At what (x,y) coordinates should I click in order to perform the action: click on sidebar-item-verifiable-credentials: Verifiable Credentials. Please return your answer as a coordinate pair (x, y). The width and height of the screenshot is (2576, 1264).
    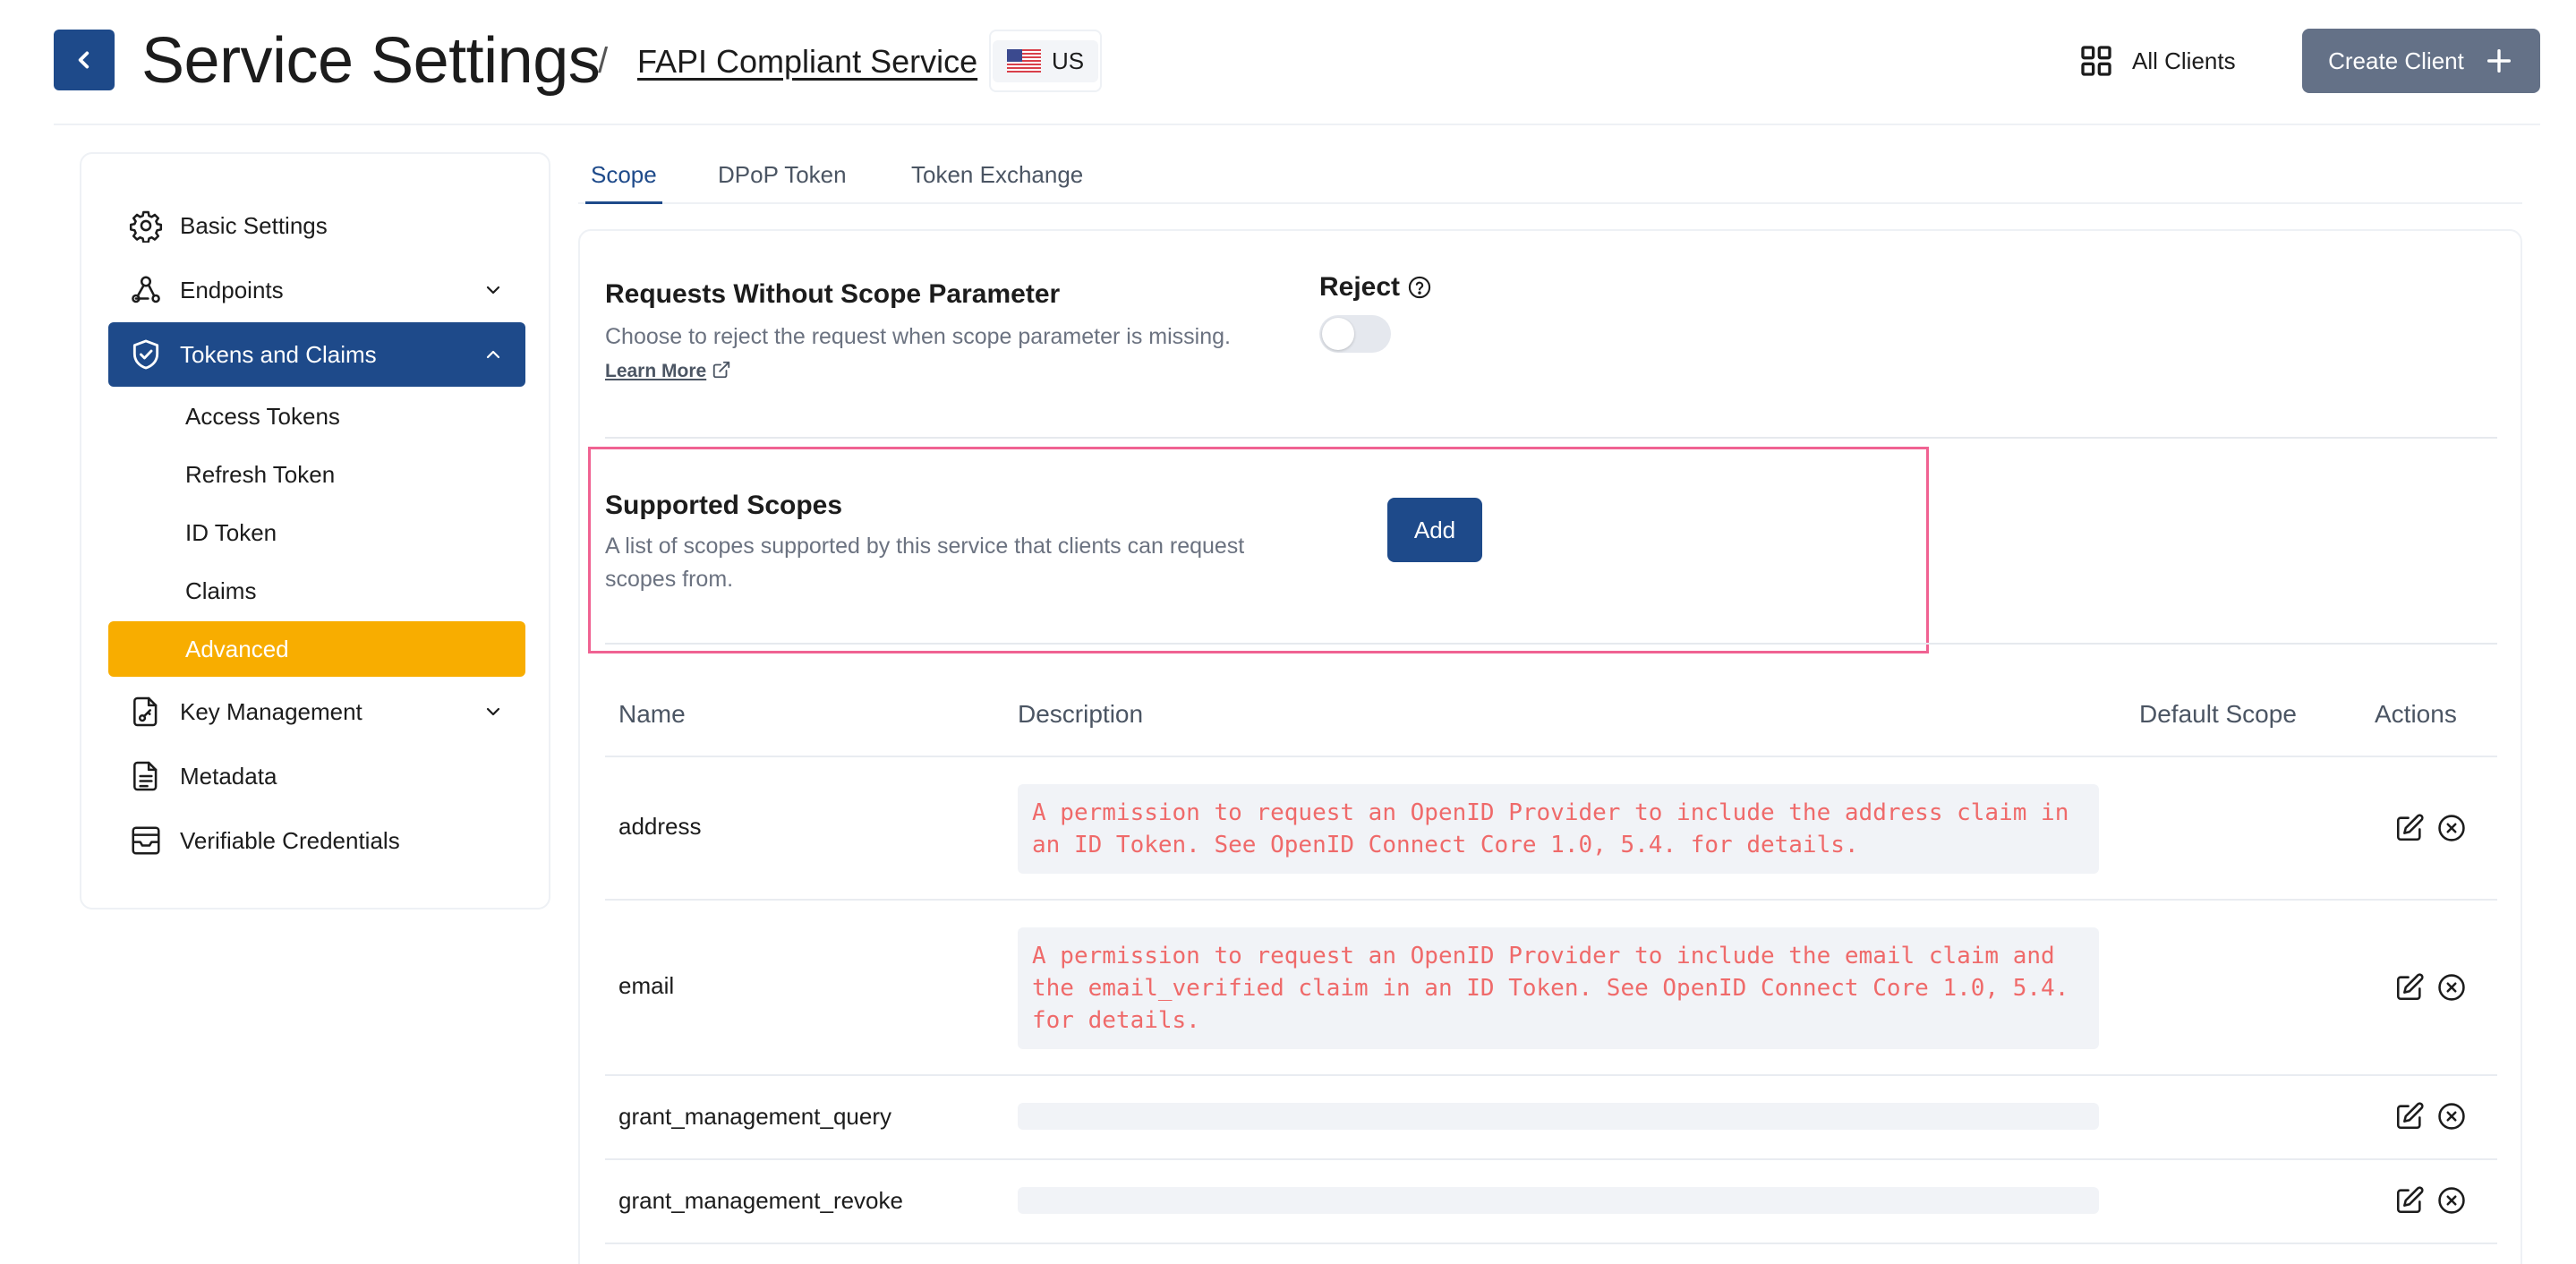
    Looking at the image, I should click on (316, 840).